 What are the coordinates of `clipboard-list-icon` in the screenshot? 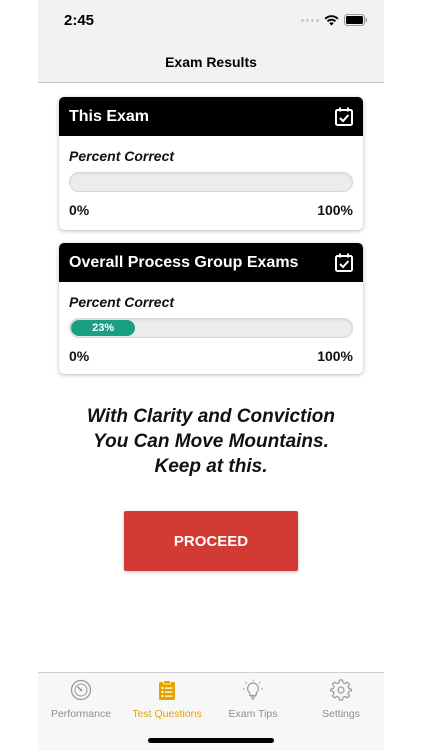 It's located at (167, 690).